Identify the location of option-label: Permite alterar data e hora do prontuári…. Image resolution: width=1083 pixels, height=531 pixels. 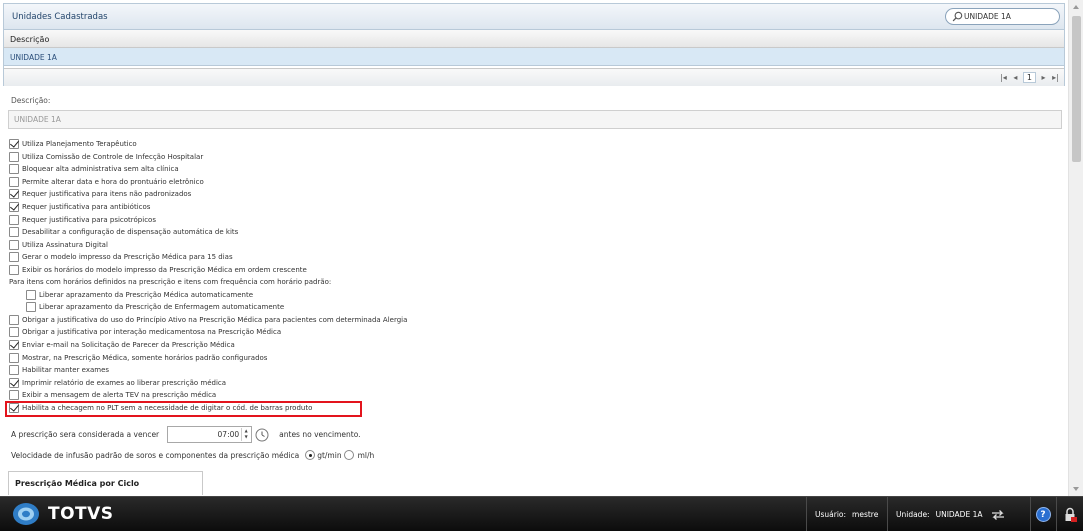
(113, 181).